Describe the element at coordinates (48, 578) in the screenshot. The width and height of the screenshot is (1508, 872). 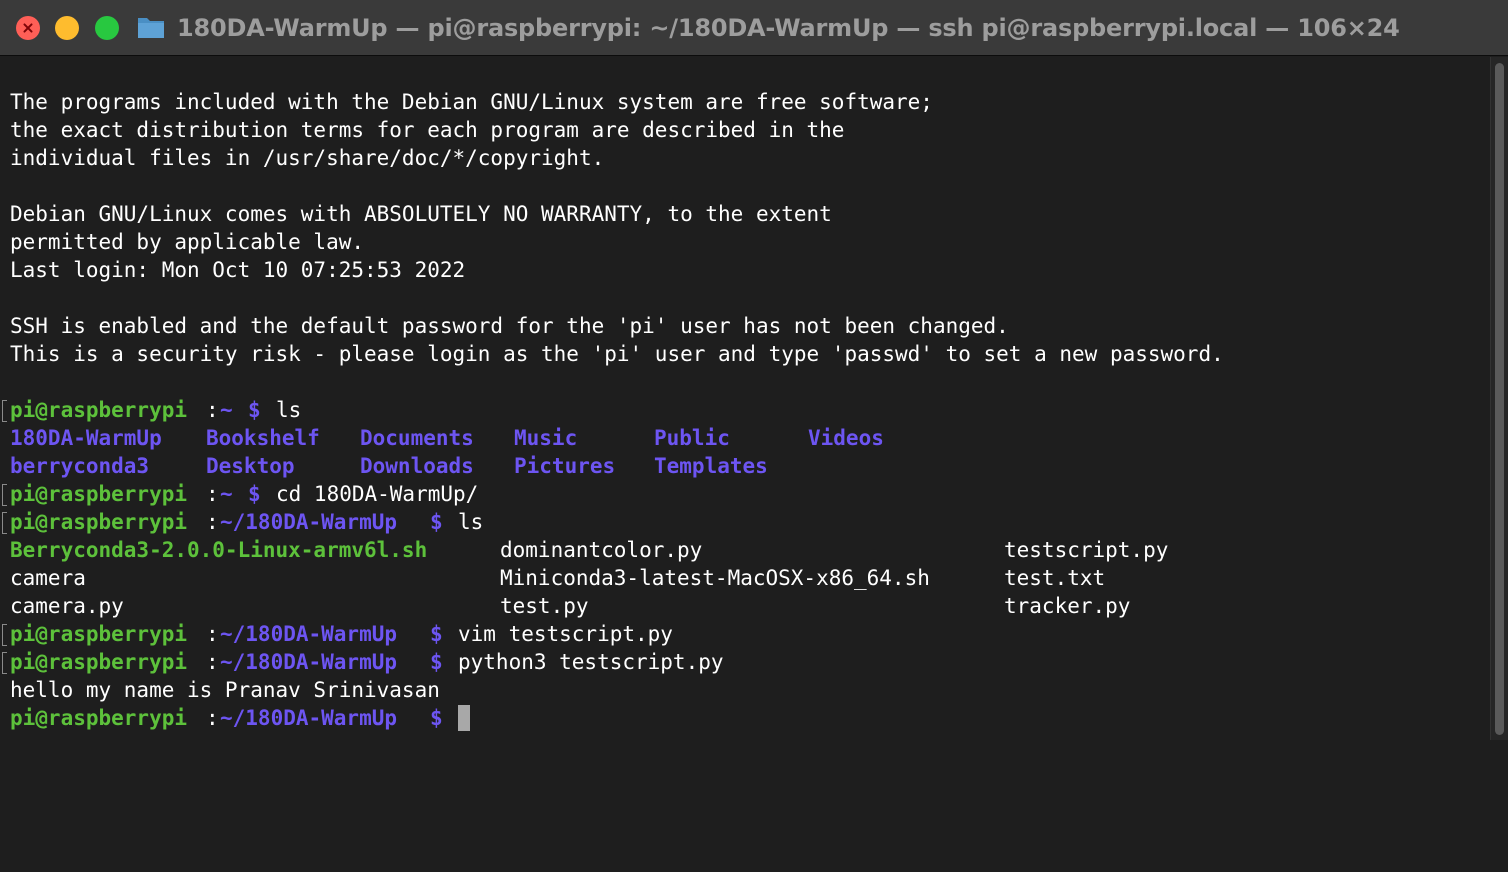
I see `file-entry: camera` at that location.